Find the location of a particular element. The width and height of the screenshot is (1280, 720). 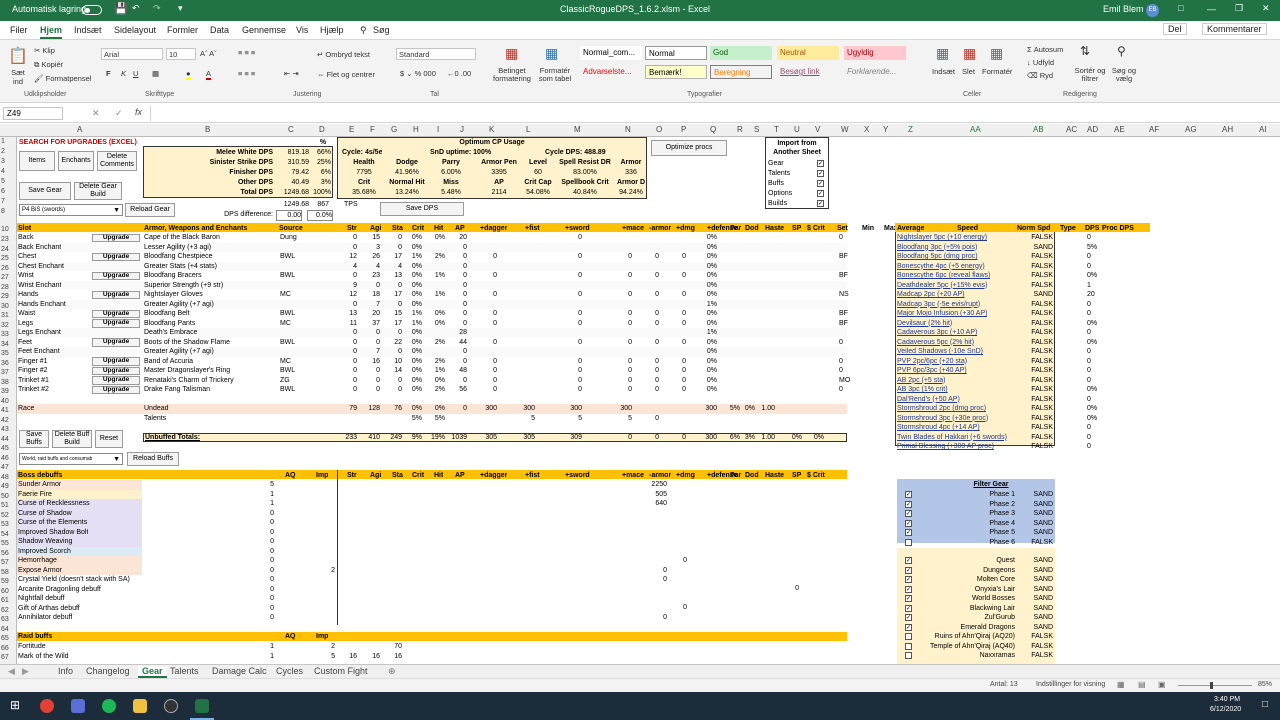

row-header: 39 is located at coordinates (5, 391).